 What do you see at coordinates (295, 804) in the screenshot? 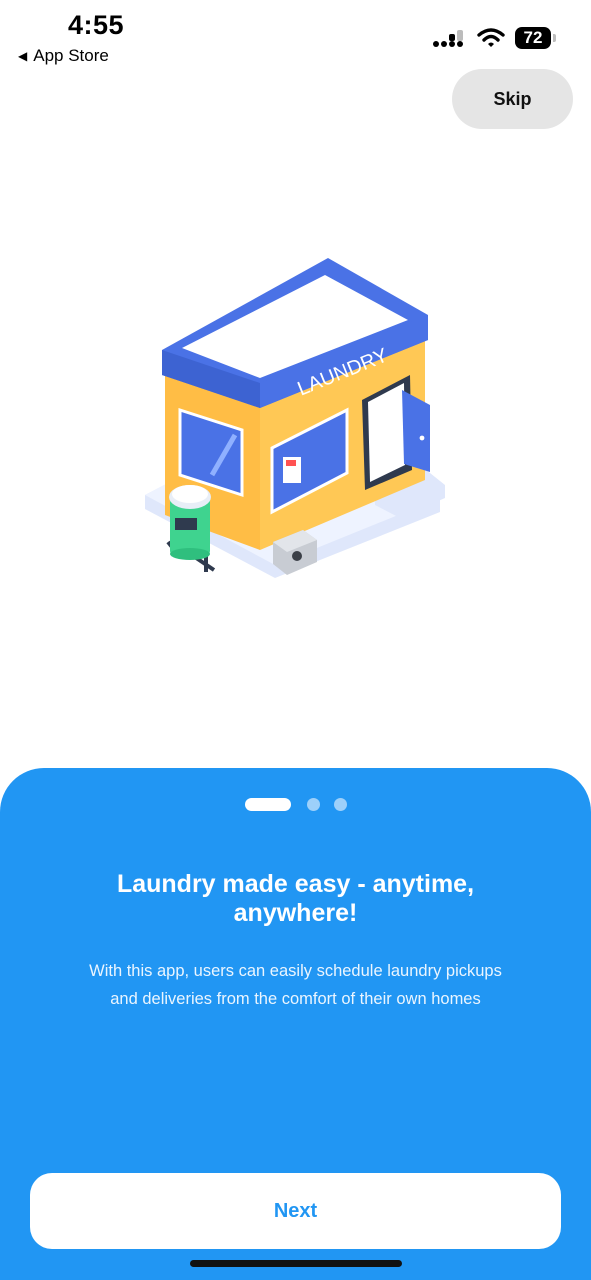
I see `page-indicator` at bounding box center [295, 804].